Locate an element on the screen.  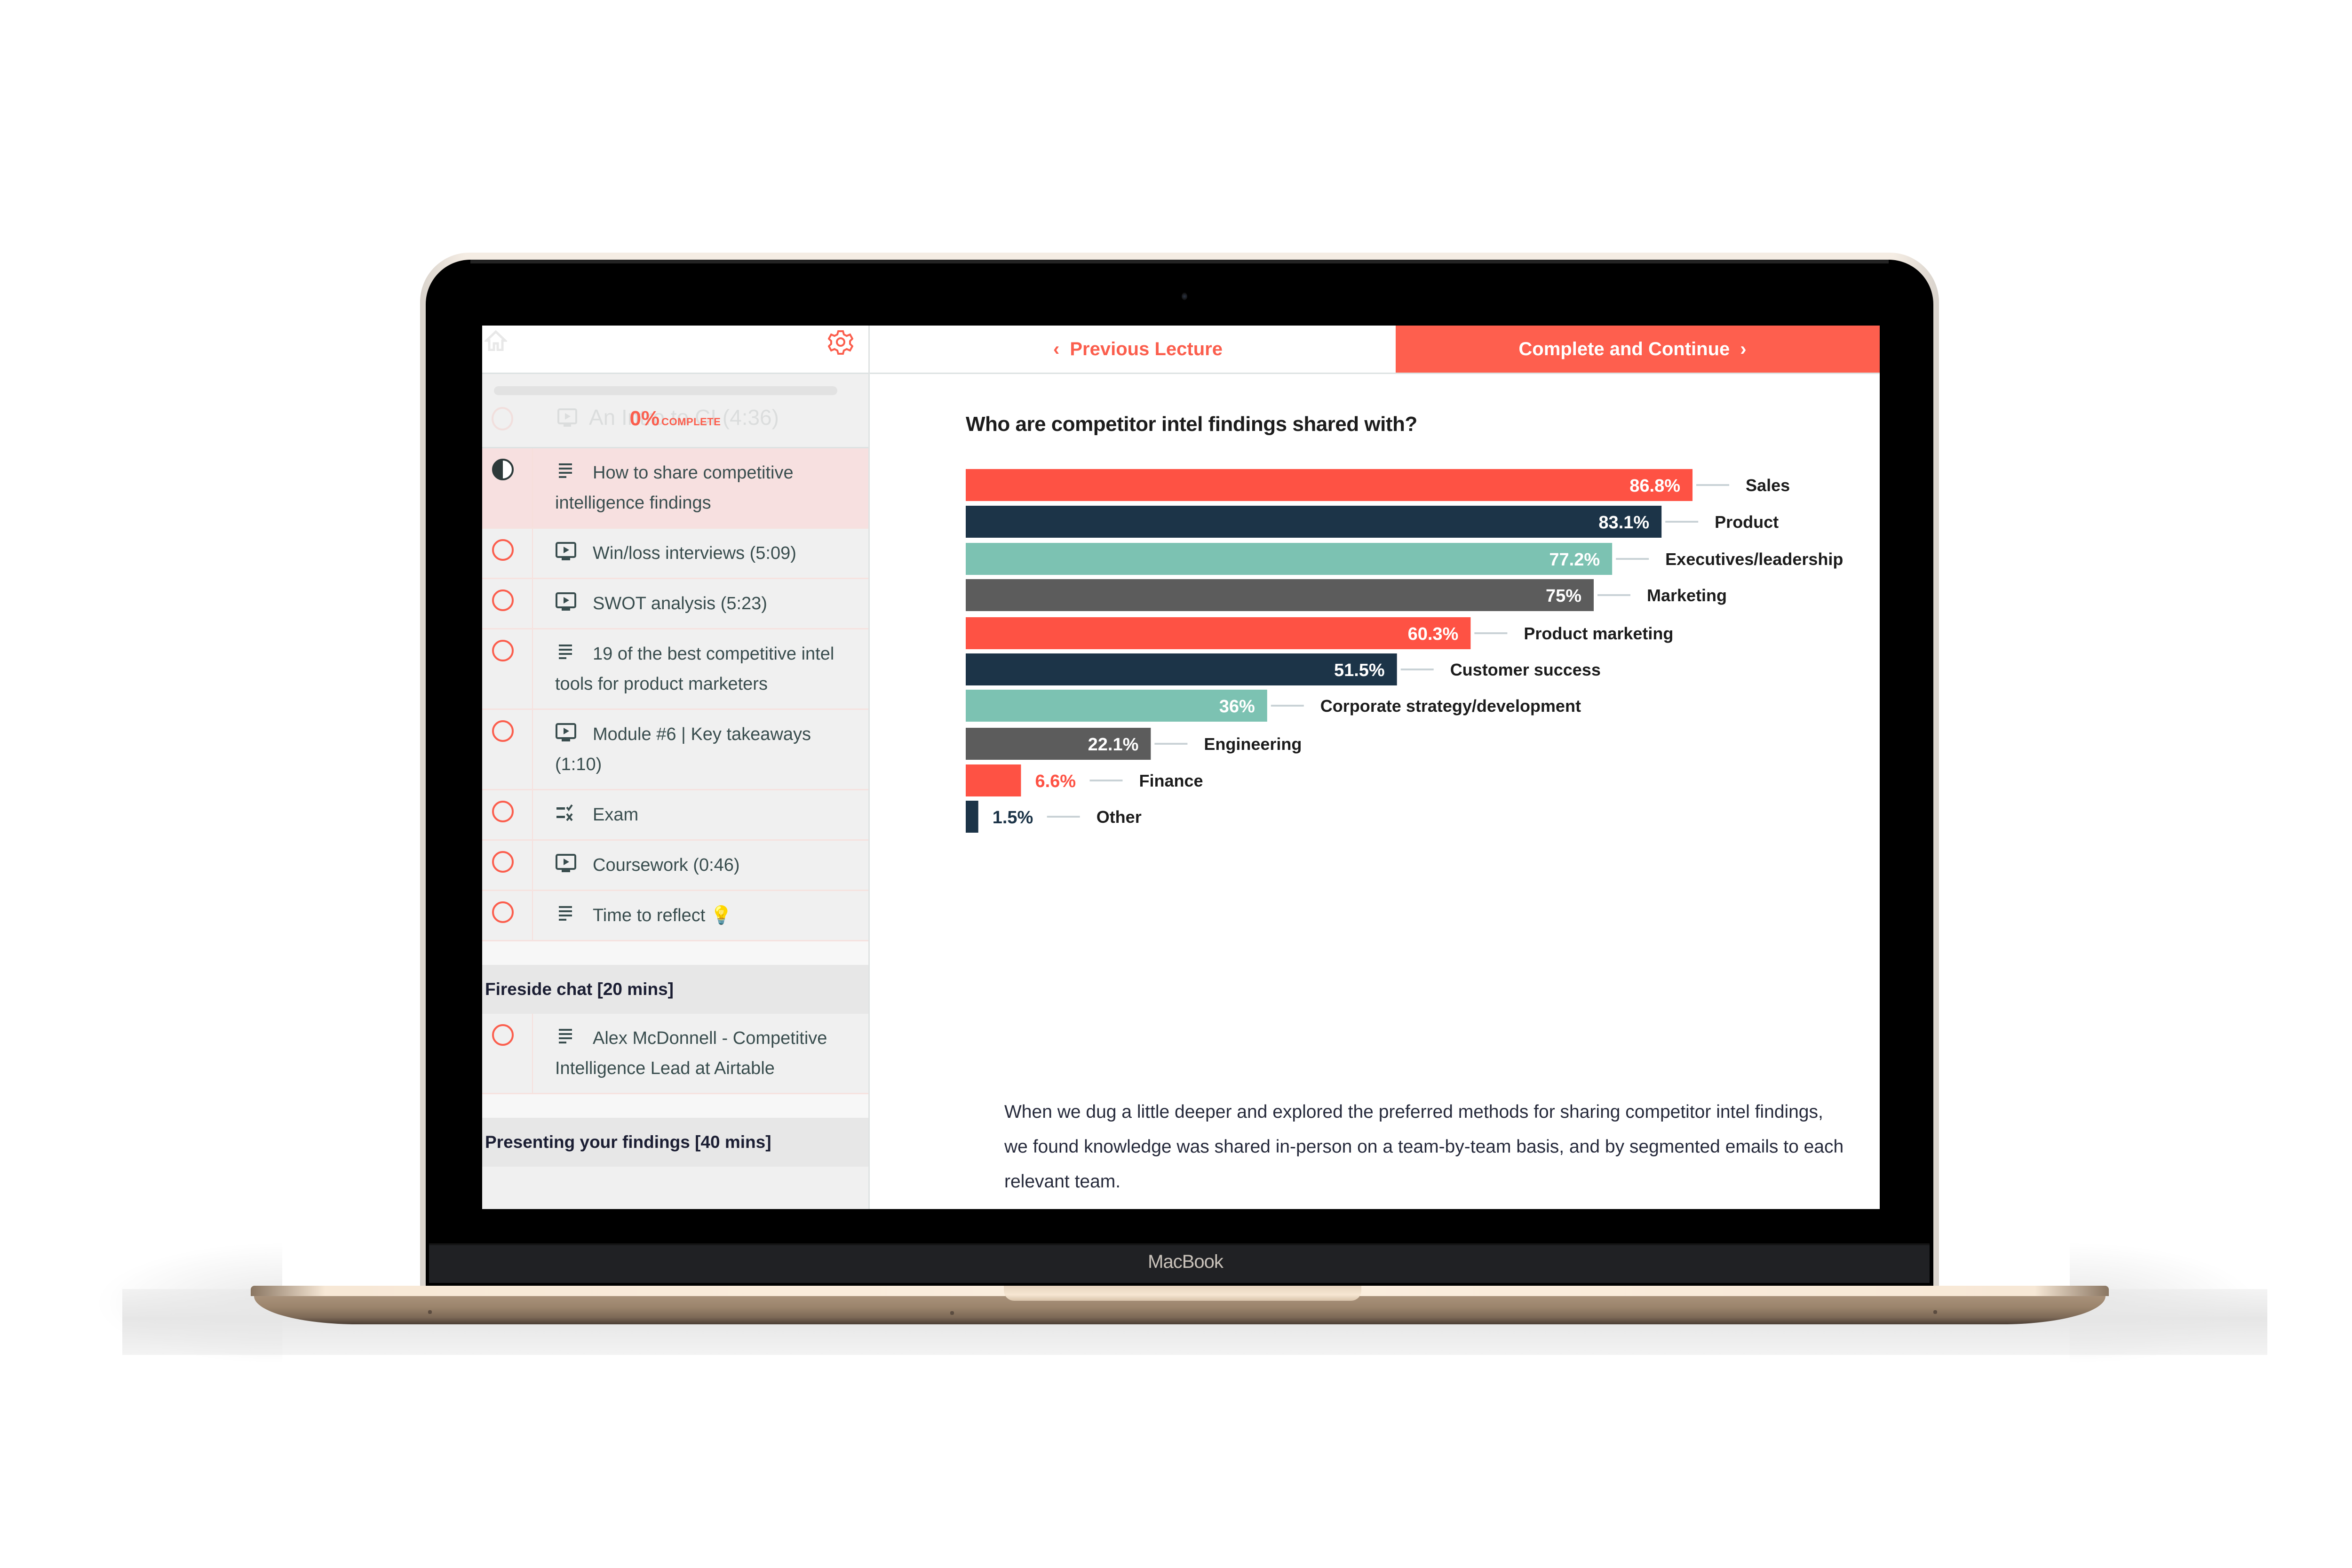
lesson-body: Coursework (0:46) is located at coordinates (711, 865).